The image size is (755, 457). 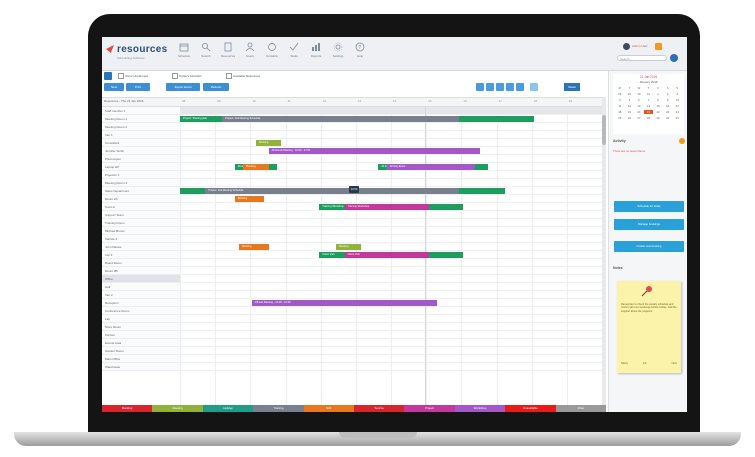 What do you see at coordinates (141, 287) in the screenshot?
I see `resource-row-label: Hall` at bounding box center [141, 287].